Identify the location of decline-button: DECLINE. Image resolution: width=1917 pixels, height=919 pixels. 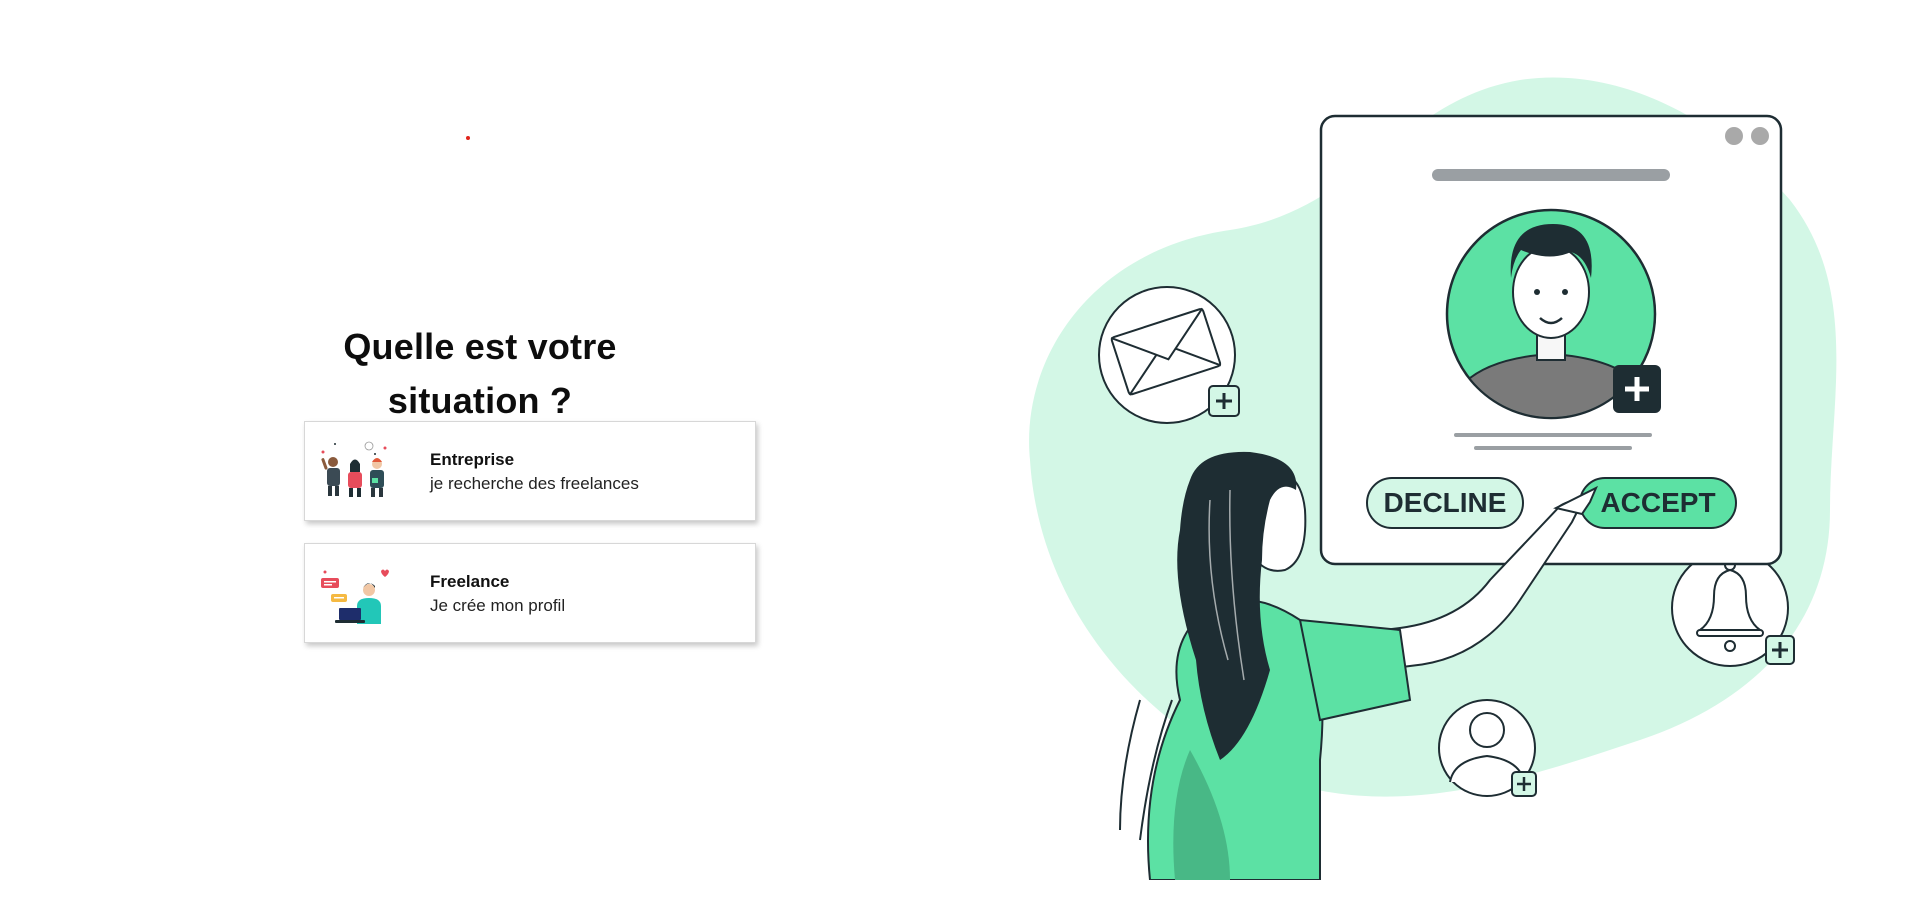
(1445, 503).